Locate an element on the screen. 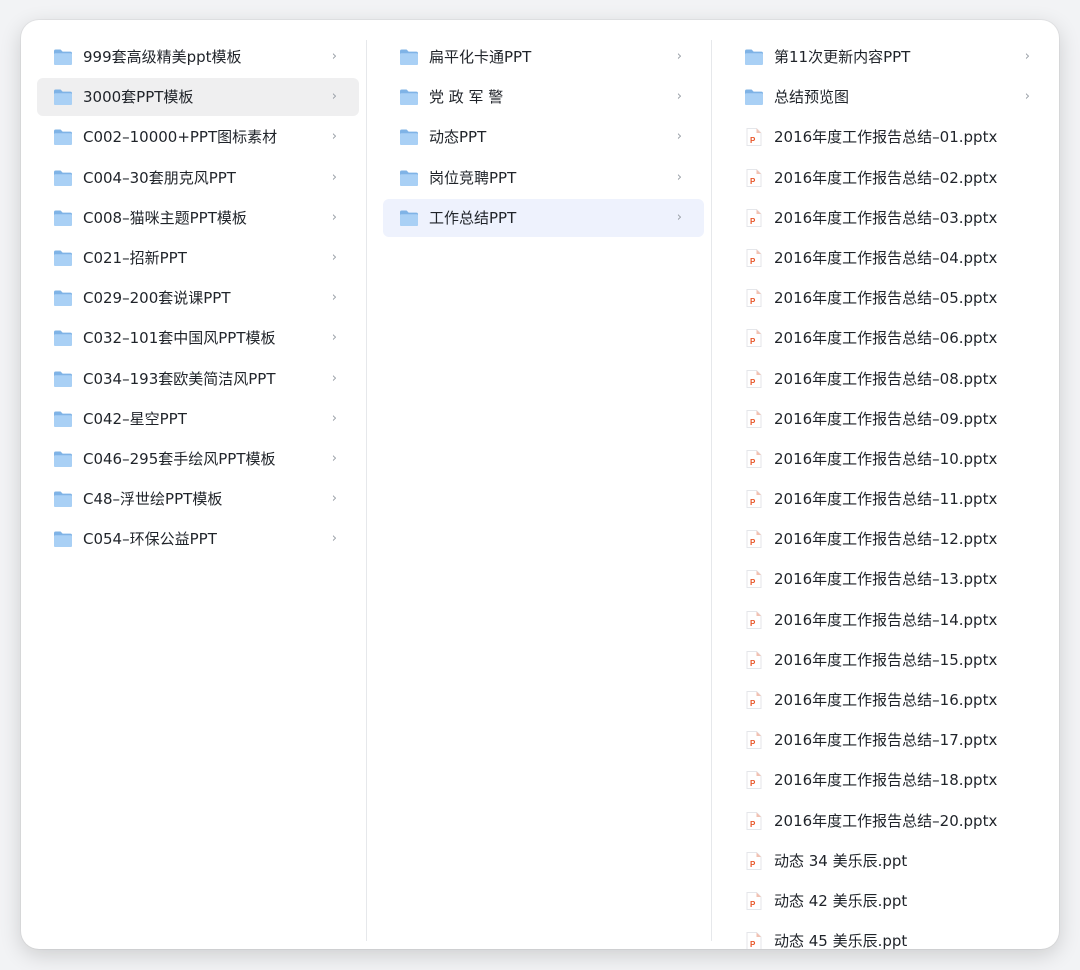  folder-row: 3000套PPT模板 › is located at coordinates (198, 97).